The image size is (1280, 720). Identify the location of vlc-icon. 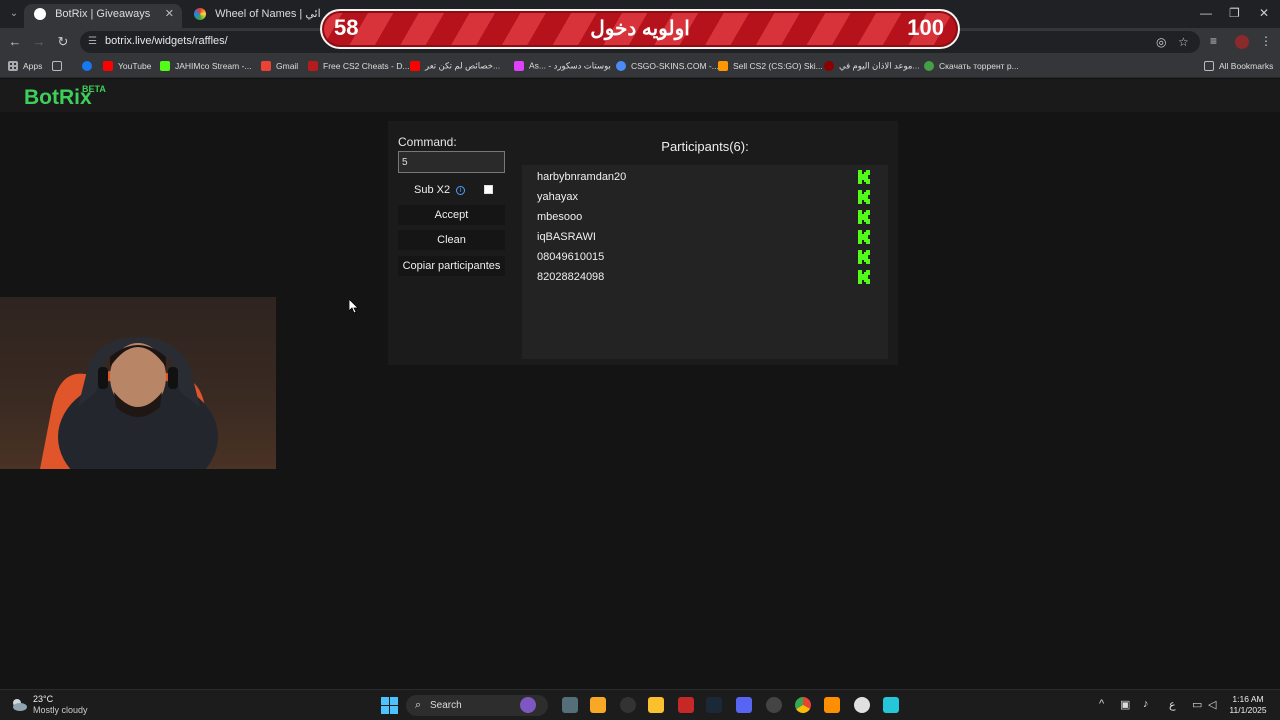
(832, 705).